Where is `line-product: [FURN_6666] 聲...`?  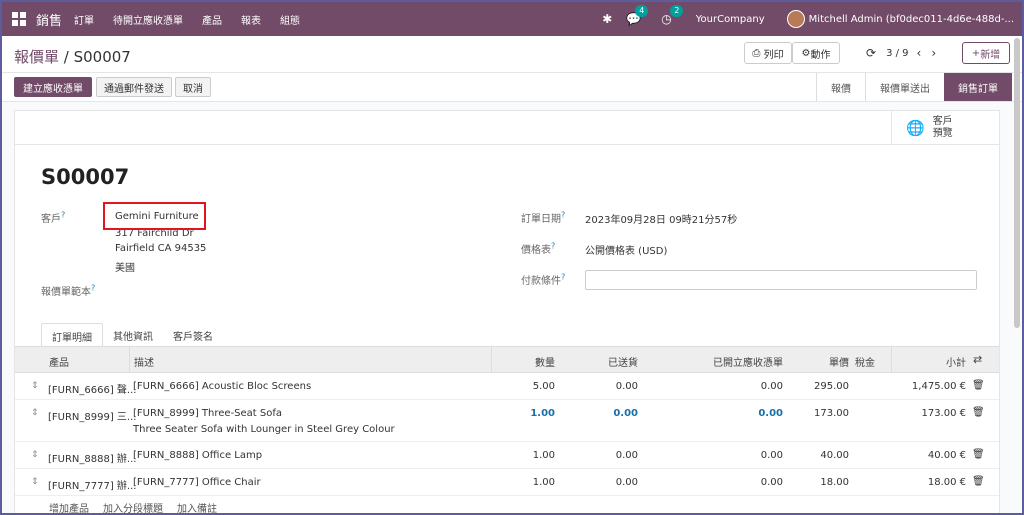 line-product: [FURN_6666] 聲... is located at coordinates (92, 388).